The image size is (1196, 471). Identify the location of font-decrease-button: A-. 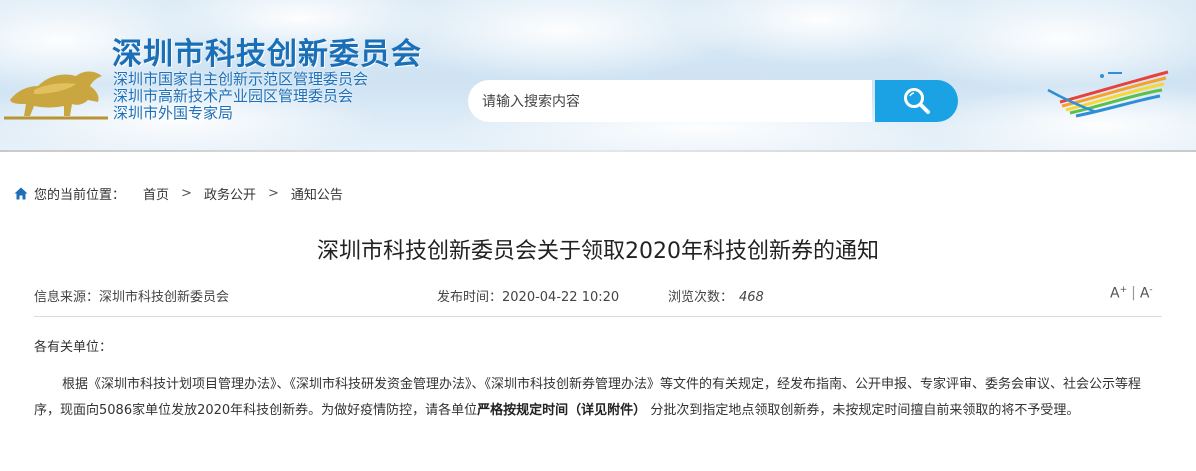
(1146, 293).